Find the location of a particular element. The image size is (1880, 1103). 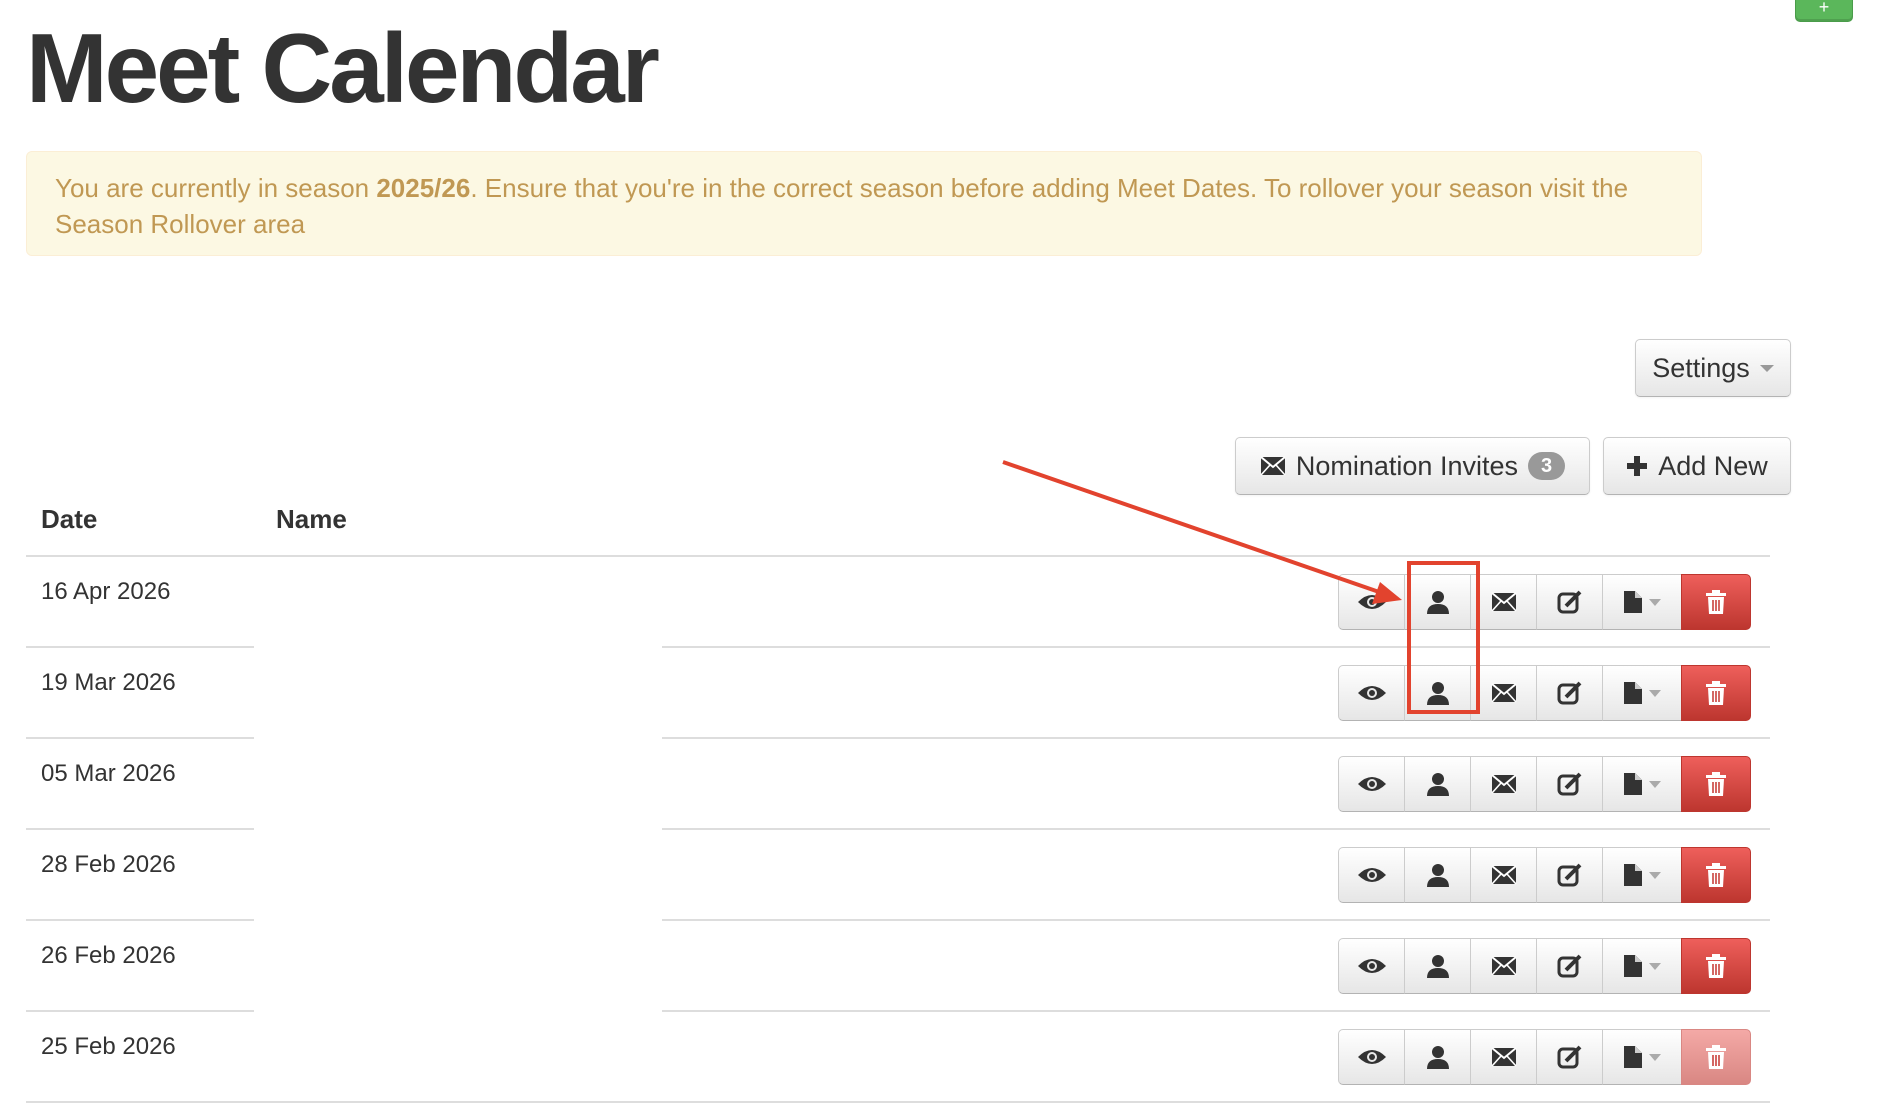

annotation-highlight-box is located at coordinates (1443, 637).